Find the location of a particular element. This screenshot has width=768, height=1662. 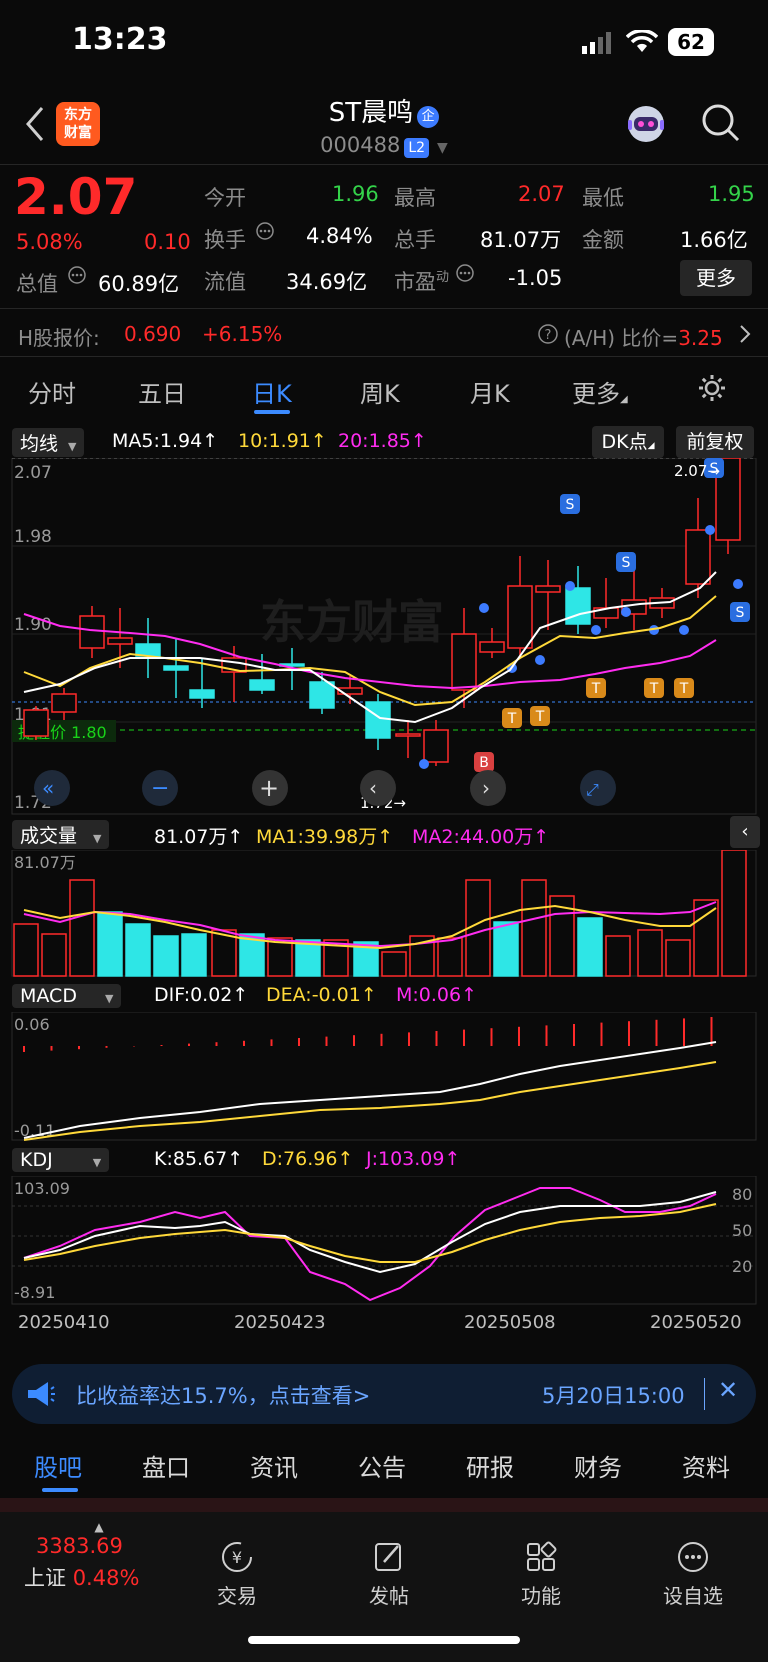

value-mktcap: 60.89亿 is located at coordinates (139, 284).